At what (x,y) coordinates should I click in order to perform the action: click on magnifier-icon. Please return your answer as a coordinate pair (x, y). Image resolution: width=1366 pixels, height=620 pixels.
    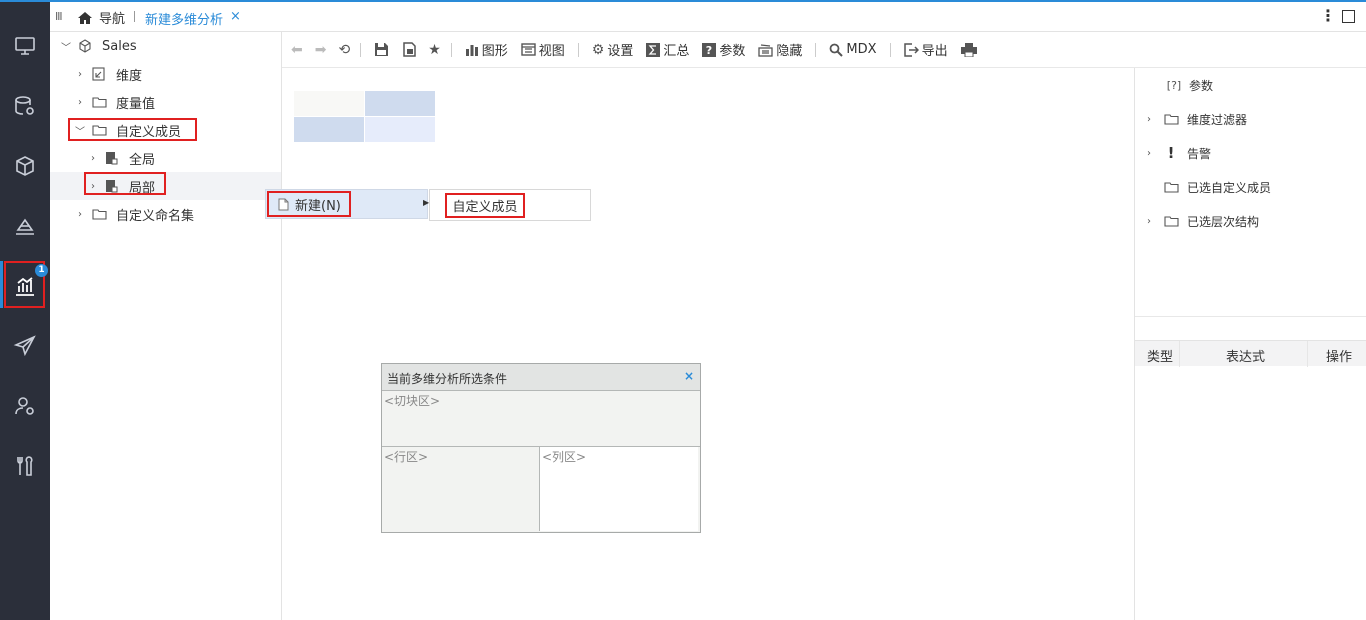
    Looking at the image, I should click on (837, 50).